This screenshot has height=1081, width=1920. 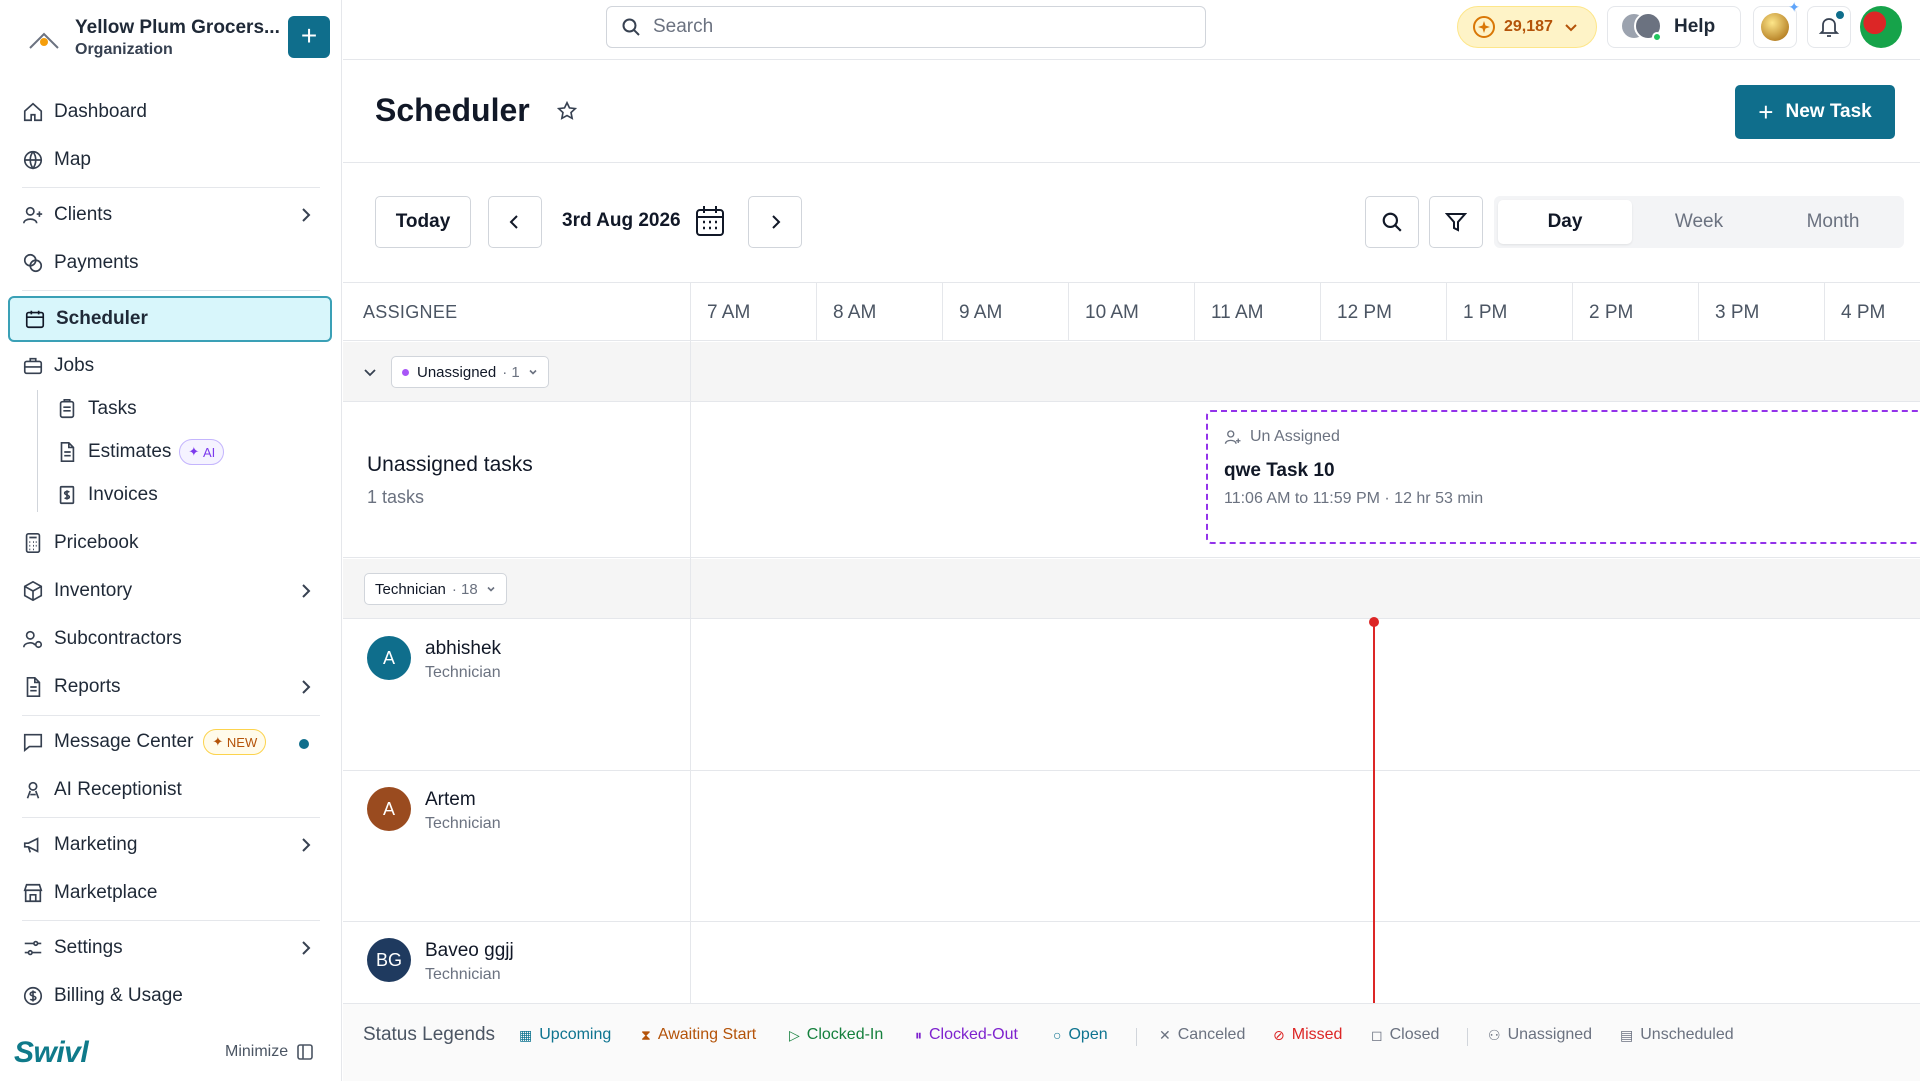 What do you see at coordinates (177, 39) in the screenshot?
I see `org-switcher: Yellow Plum Grocers... Organization +` at bounding box center [177, 39].